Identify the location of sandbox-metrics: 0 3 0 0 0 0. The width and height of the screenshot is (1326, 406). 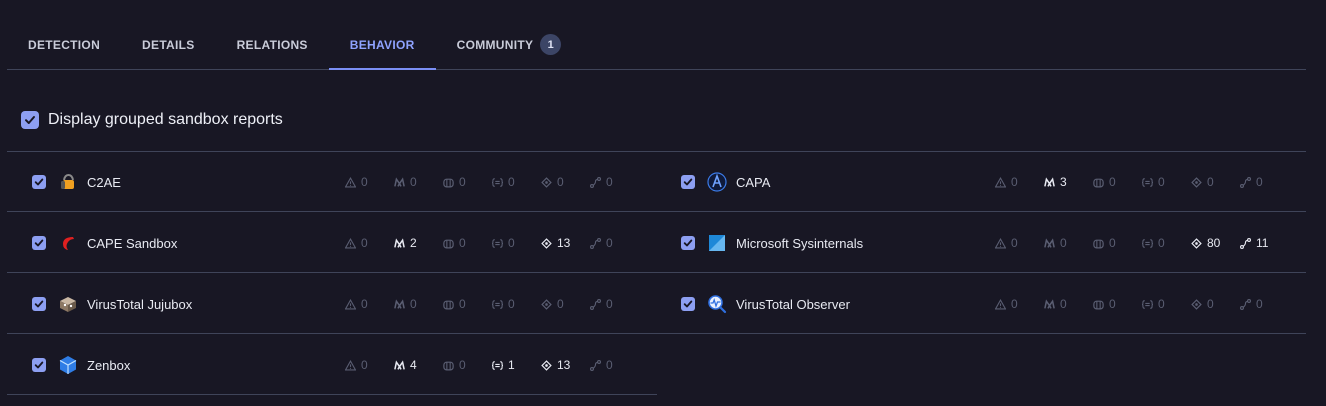
(1142, 182).